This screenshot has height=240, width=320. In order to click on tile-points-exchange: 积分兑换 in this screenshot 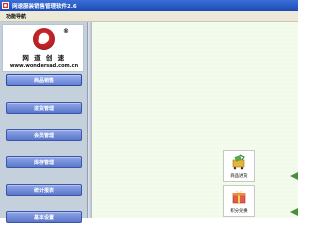, I will do `click(239, 201)`.